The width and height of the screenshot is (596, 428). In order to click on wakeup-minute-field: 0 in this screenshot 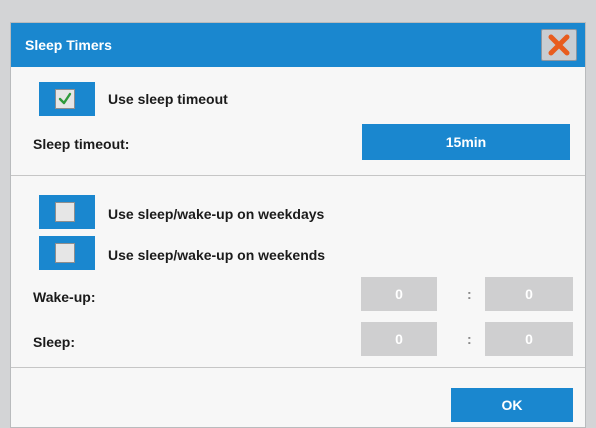, I will do `click(529, 294)`.